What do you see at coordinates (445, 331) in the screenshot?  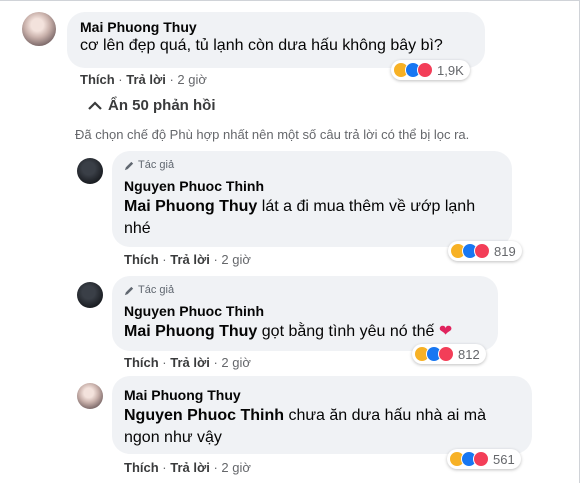 I see `heart-emoji: ❤` at bounding box center [445, 331].